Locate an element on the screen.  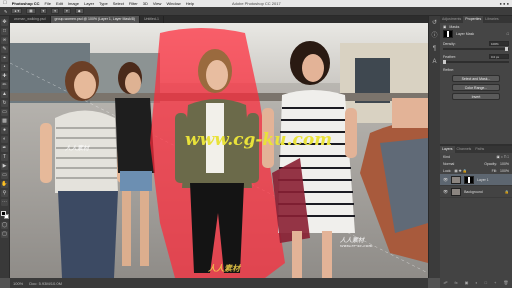
opacity-dropdown: ▾ is located at coordinates (55, 11).